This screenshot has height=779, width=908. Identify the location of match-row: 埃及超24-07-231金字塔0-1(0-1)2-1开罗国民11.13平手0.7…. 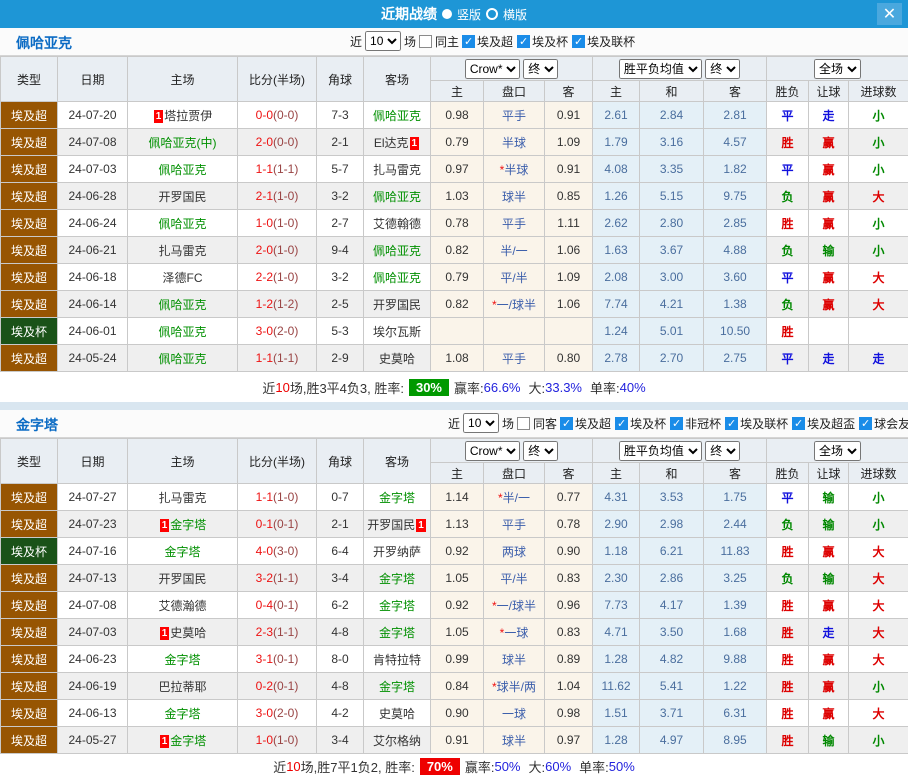
(454, 524).